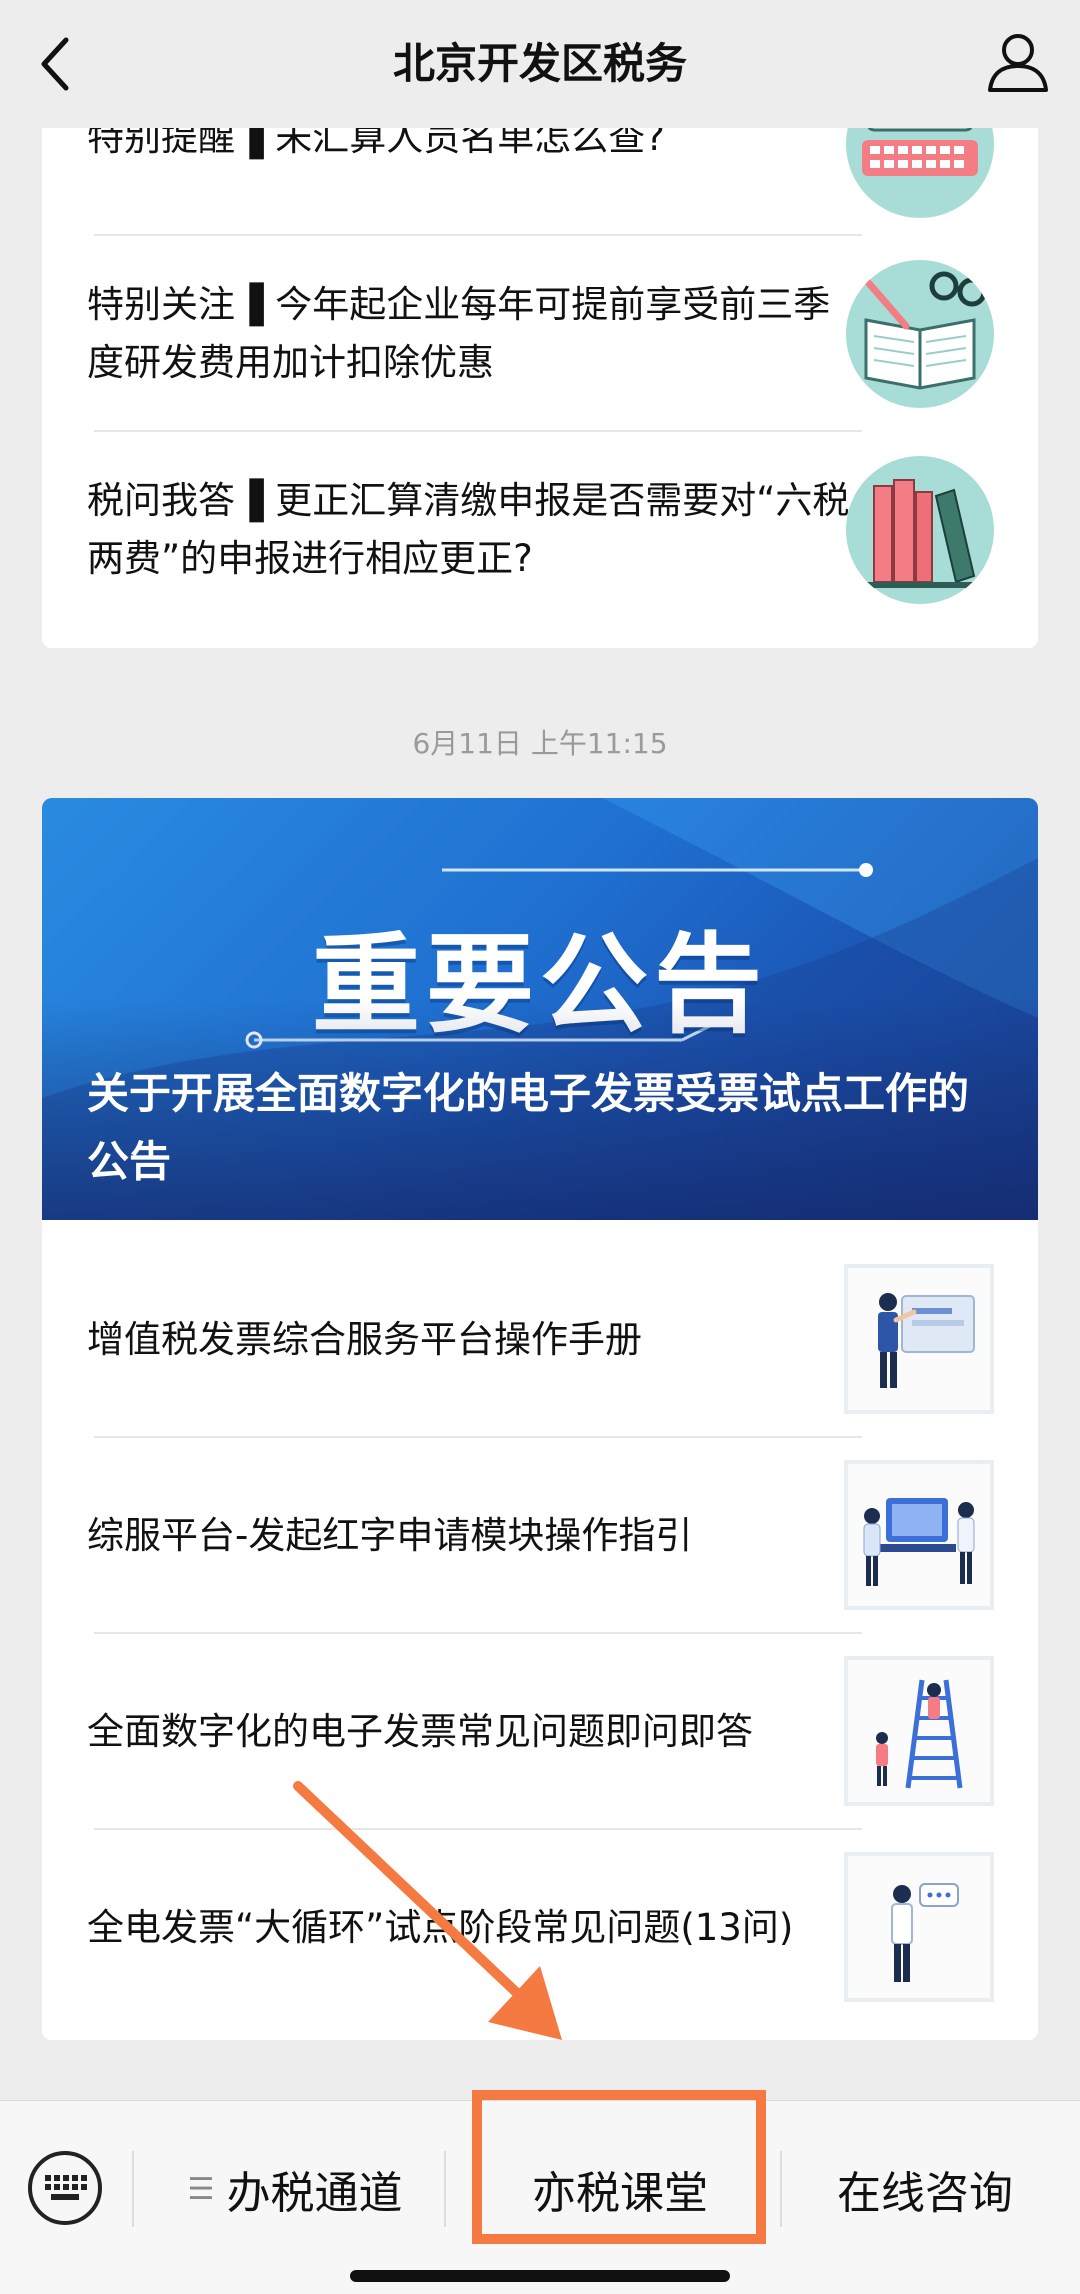  What do you see at coordinates (420, 1731) in the screenshot?
I see `article-title: 全面数字化的电子发票常见问题即问即答` at bounding box center [420, 1731].